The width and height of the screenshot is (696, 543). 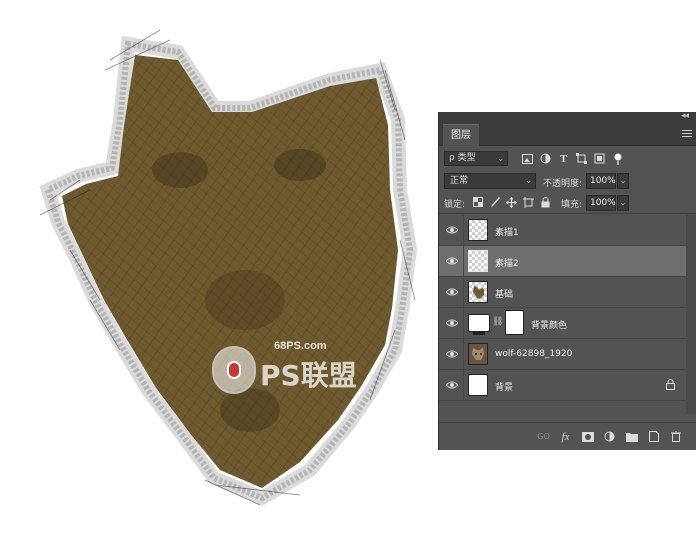 I want to click on panel-menu-icon, so click(x=687, y=133).